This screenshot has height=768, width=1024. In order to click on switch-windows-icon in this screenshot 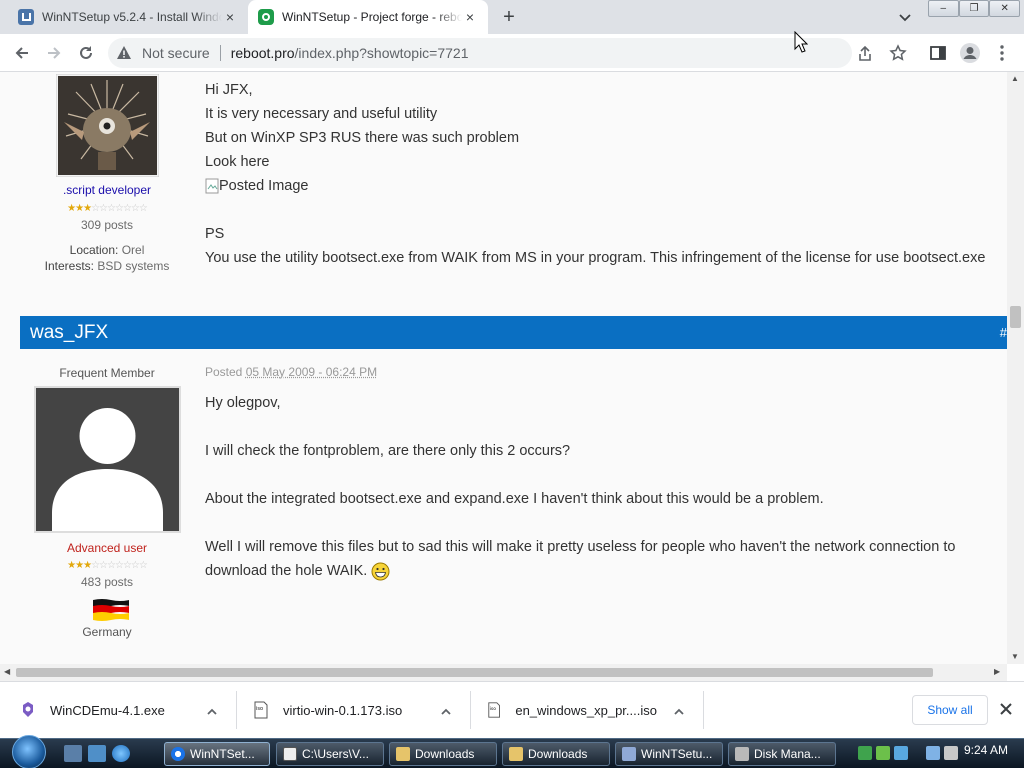, I will do `click(97, 753)`.